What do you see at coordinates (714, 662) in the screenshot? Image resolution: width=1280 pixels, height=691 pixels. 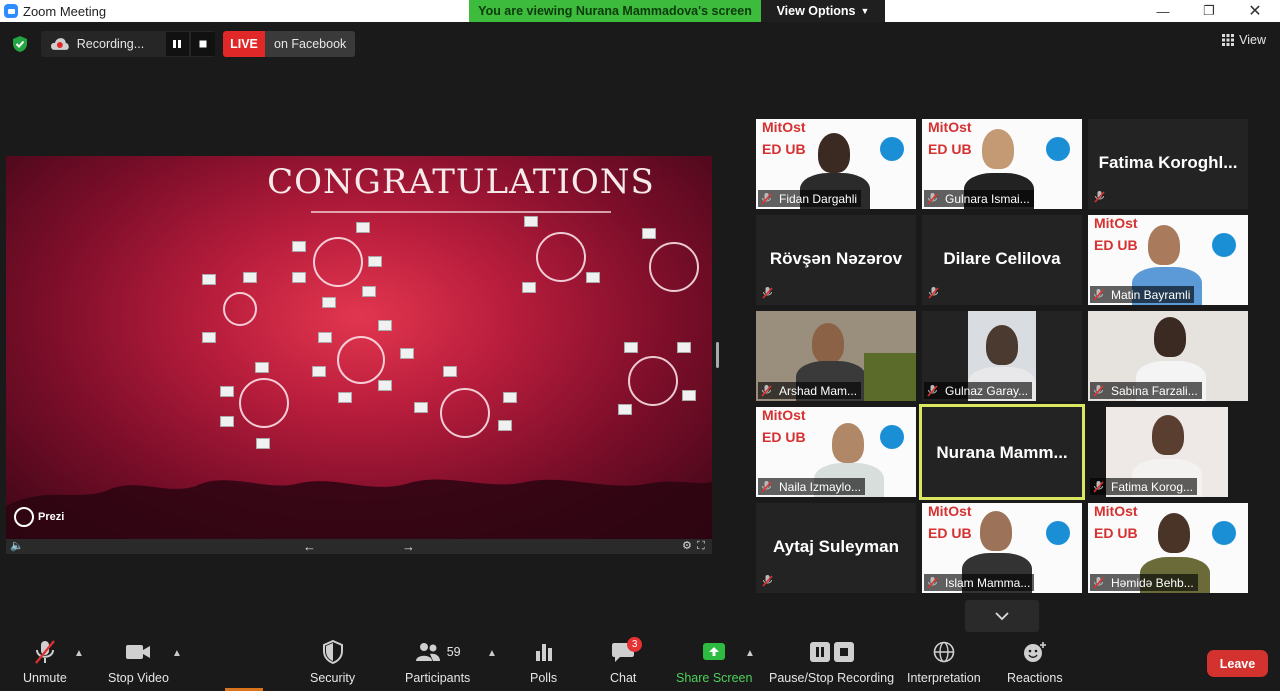 I see `share-screen-button: Share Screen` at bounding box center [714, 662].